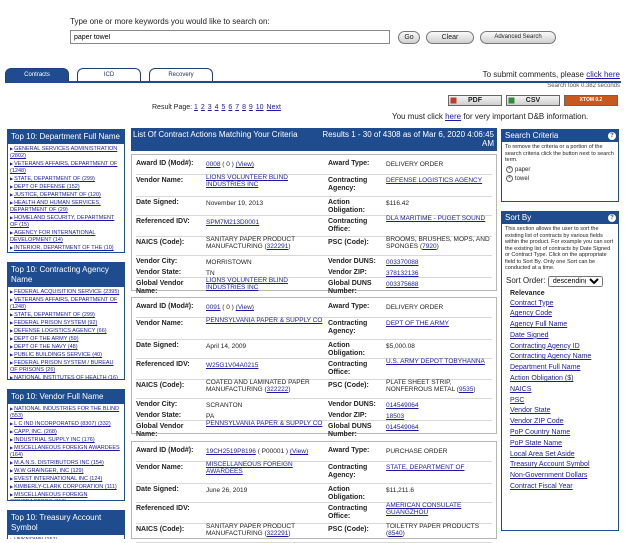 The height and width of the screenshot is (543, 626). What do you see at coordinates (213, 164) in the screenshot?
I see `award-id-link: 0008` at bounding box center [213, 164].